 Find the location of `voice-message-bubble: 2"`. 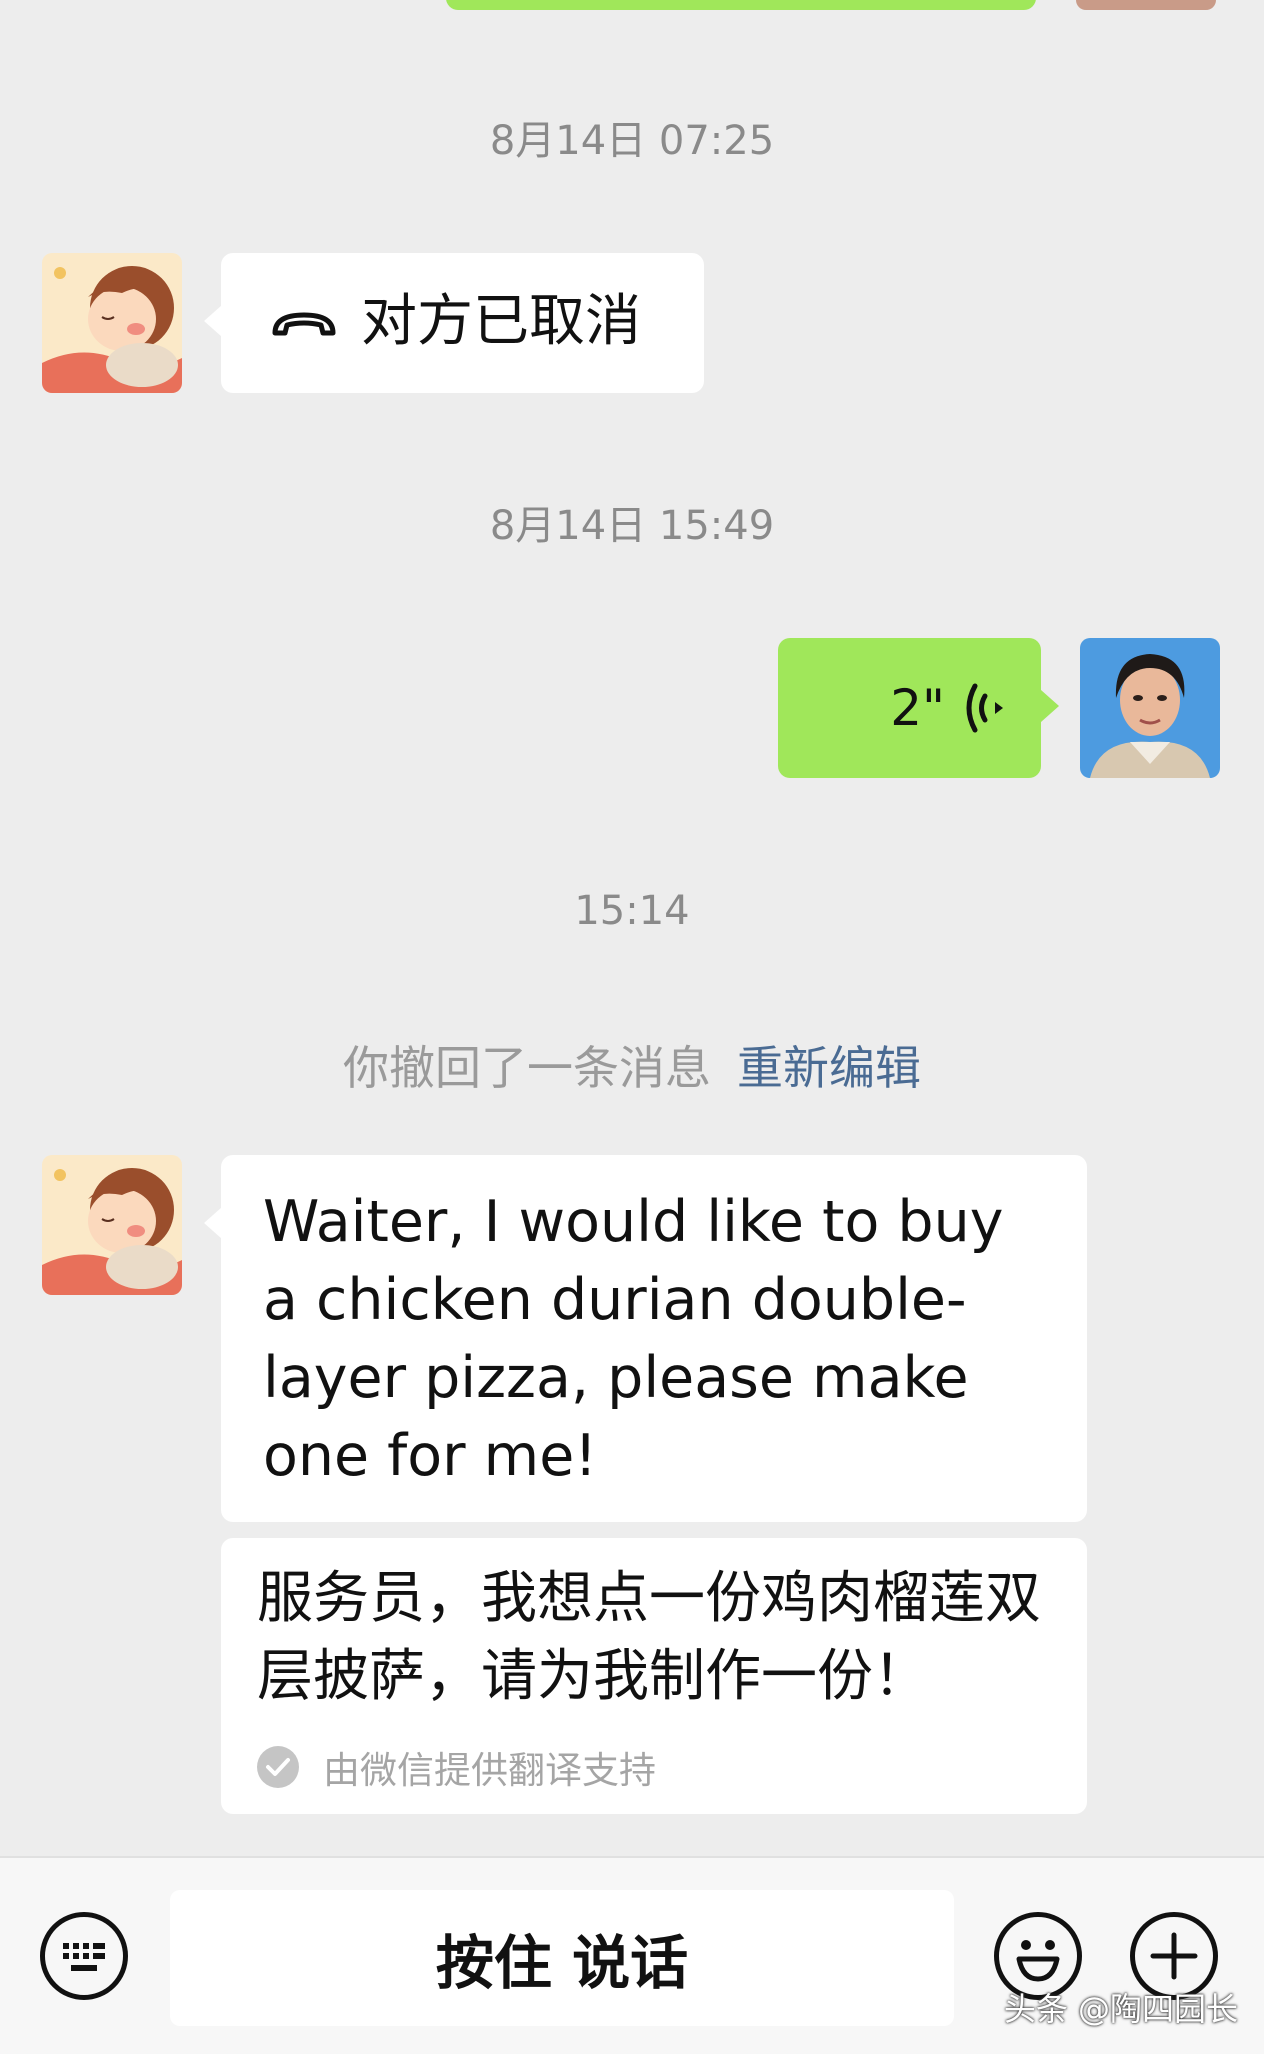

voice-message-bubble: 2" is located at coordinates (909, 708).